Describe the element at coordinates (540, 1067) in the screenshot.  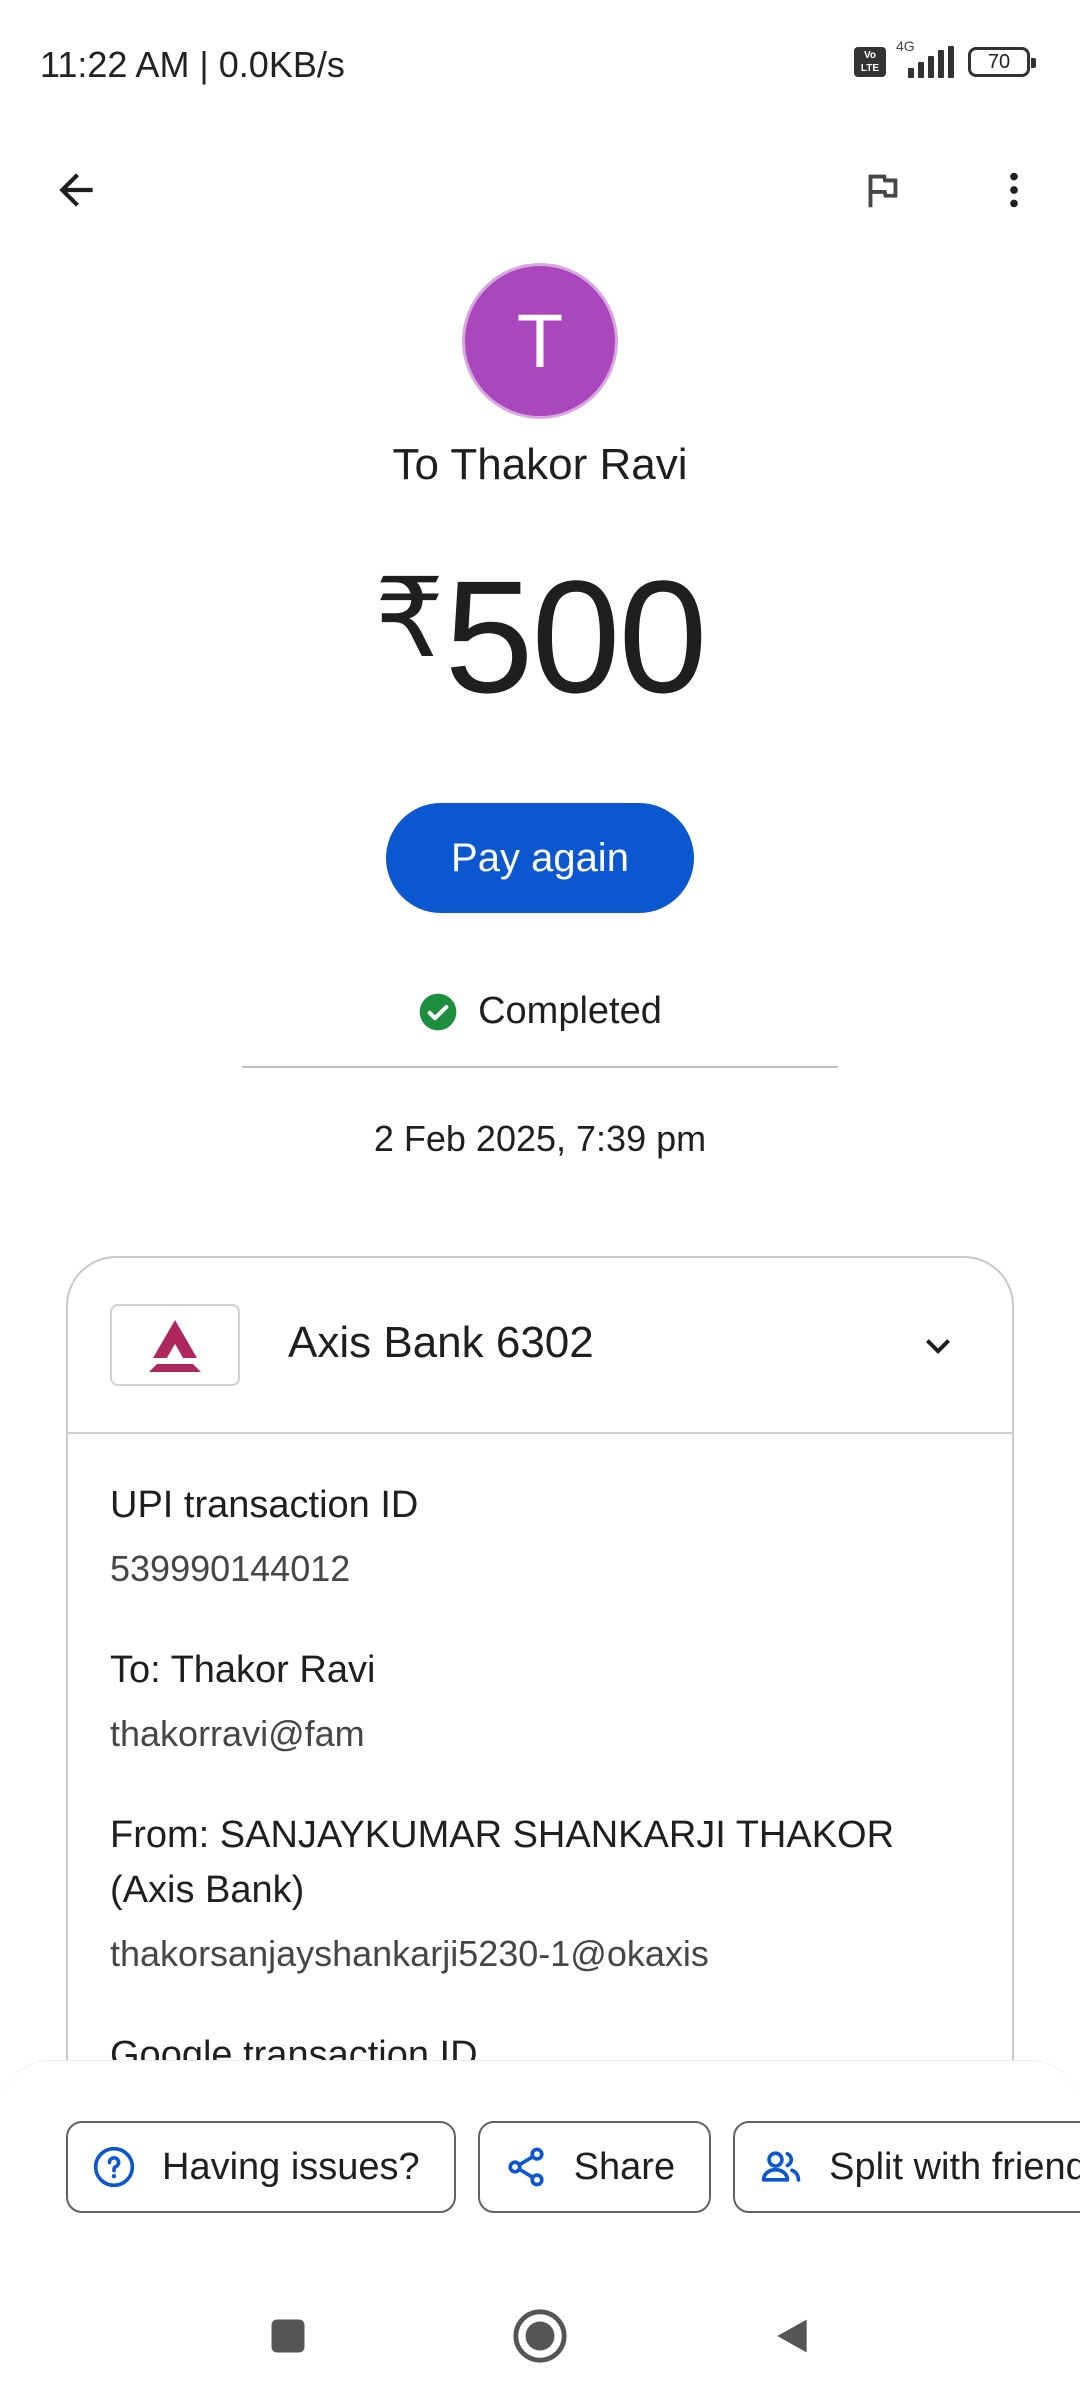
I see `divider` at that location.